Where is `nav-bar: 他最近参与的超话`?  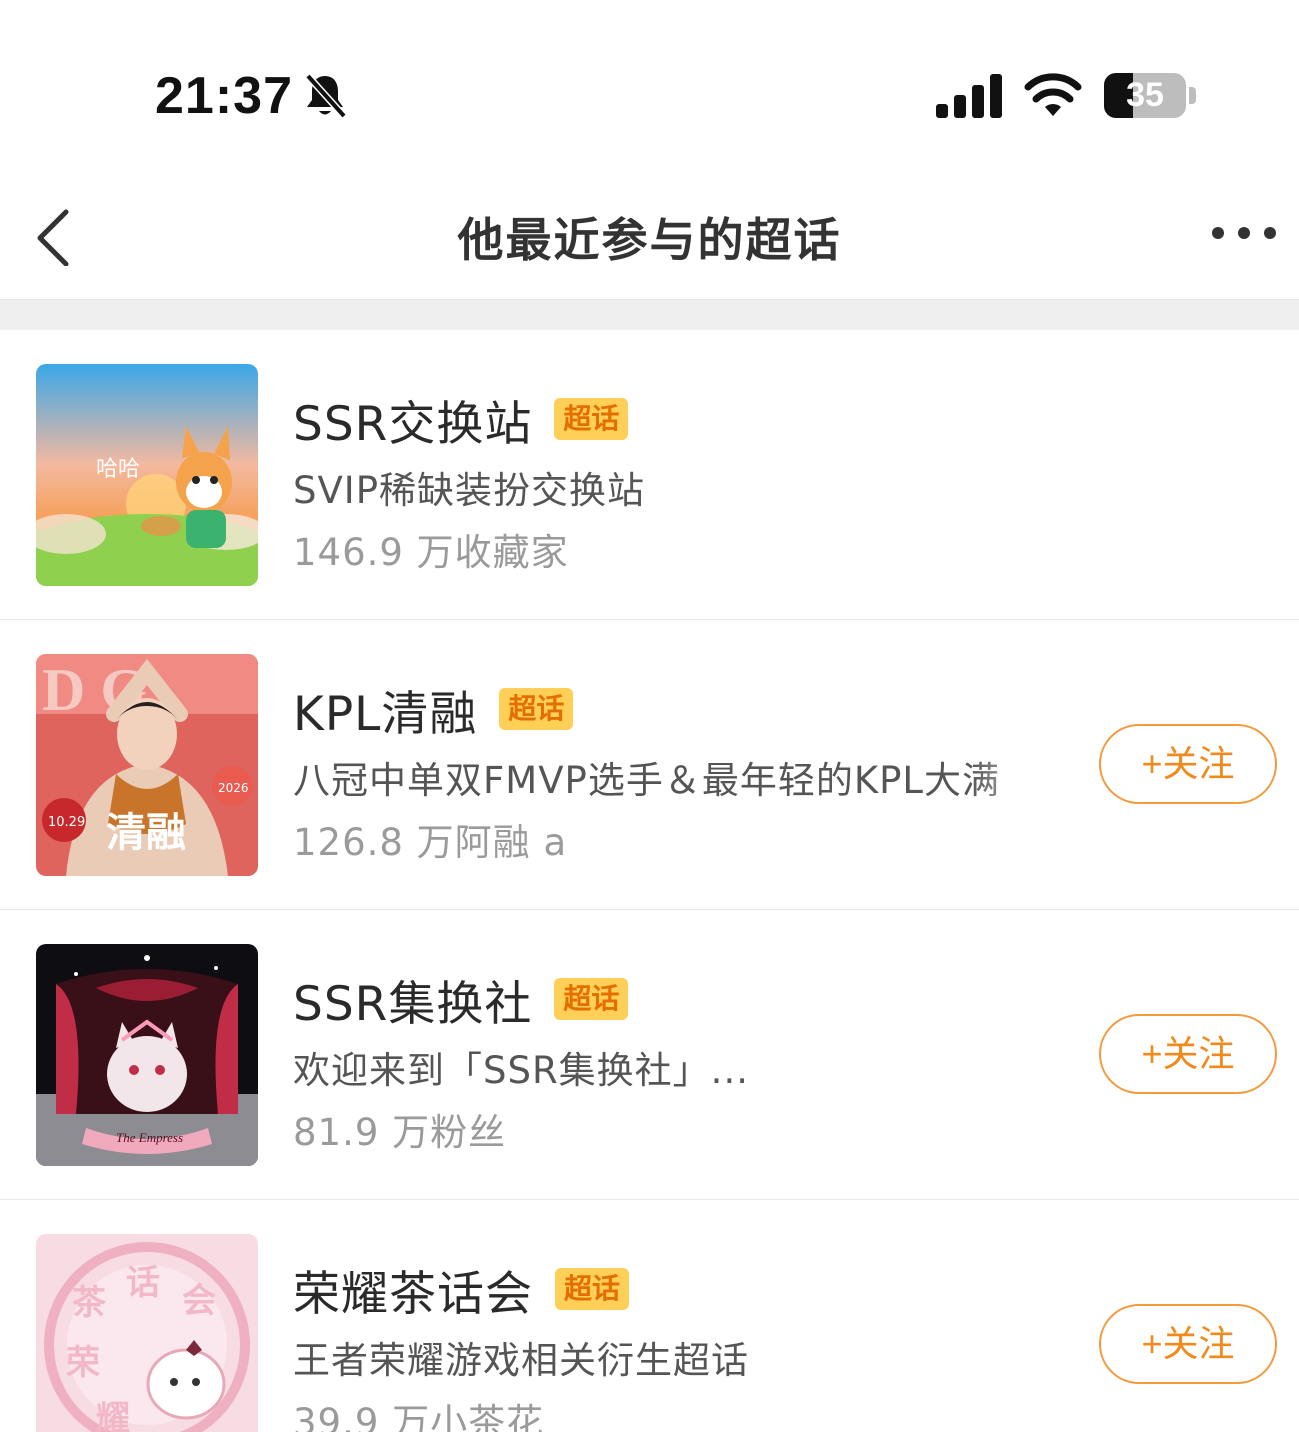 nav-bar: 他最近参与的超话 is located at coordinates (649, 245).